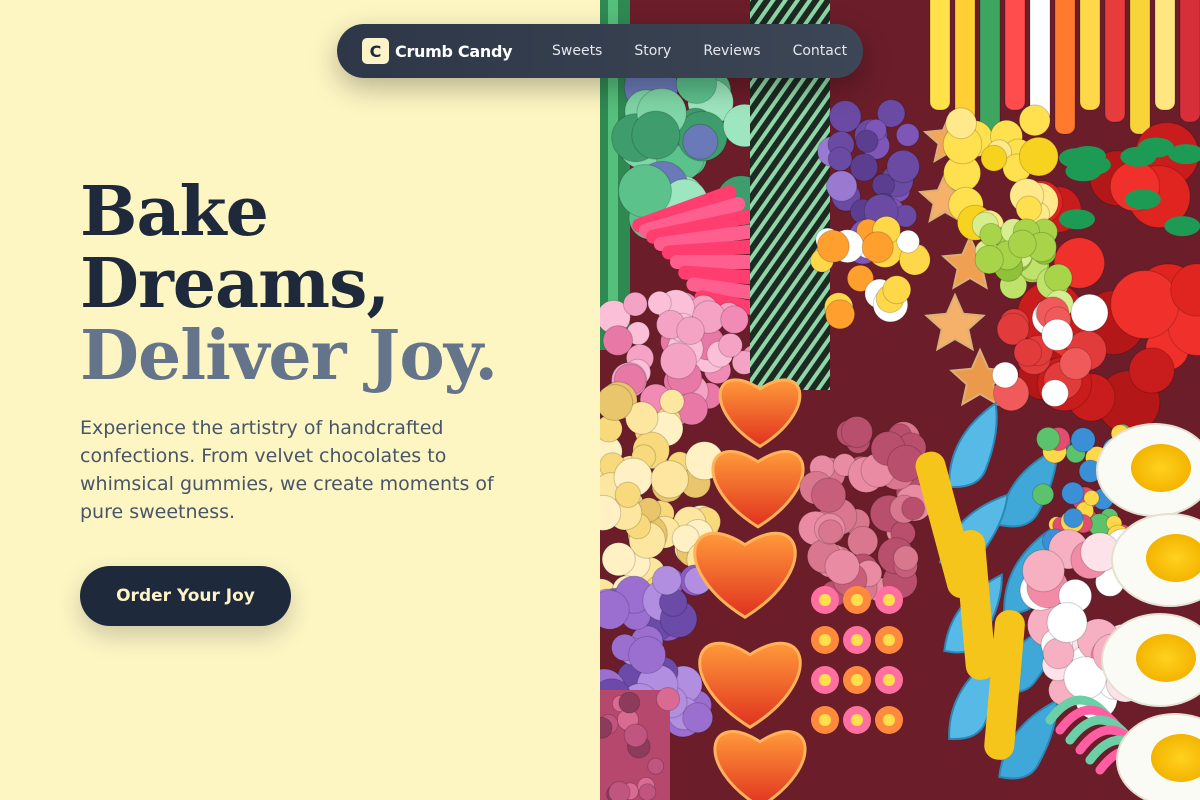 This screenshot has height=800, width=1200. I want to click on brand-logo: C Crumb Candy, so click(437, 51).